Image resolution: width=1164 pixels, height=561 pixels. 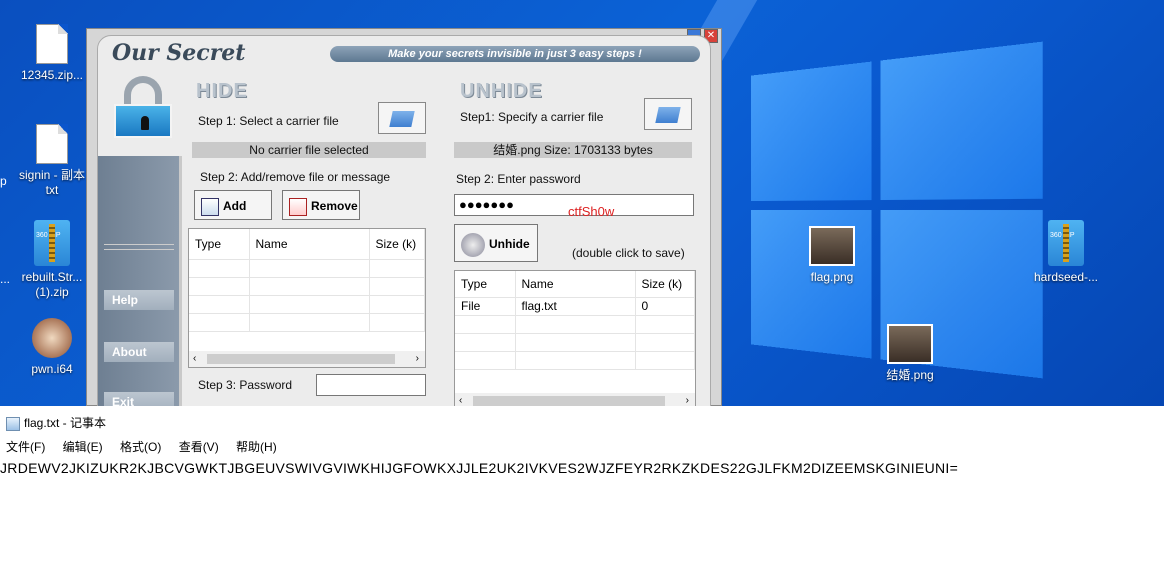 What do you see at coordinates (52, 284) in the screenshot?
I see `icon-label: rebuilt.Str... (1).zip` at bounding box center [52, 284].